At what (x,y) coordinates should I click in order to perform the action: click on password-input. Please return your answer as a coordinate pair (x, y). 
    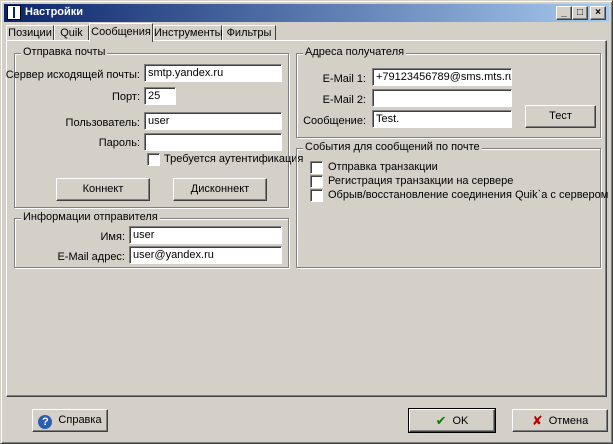
    Looking at the image, I should click on (213, 142).